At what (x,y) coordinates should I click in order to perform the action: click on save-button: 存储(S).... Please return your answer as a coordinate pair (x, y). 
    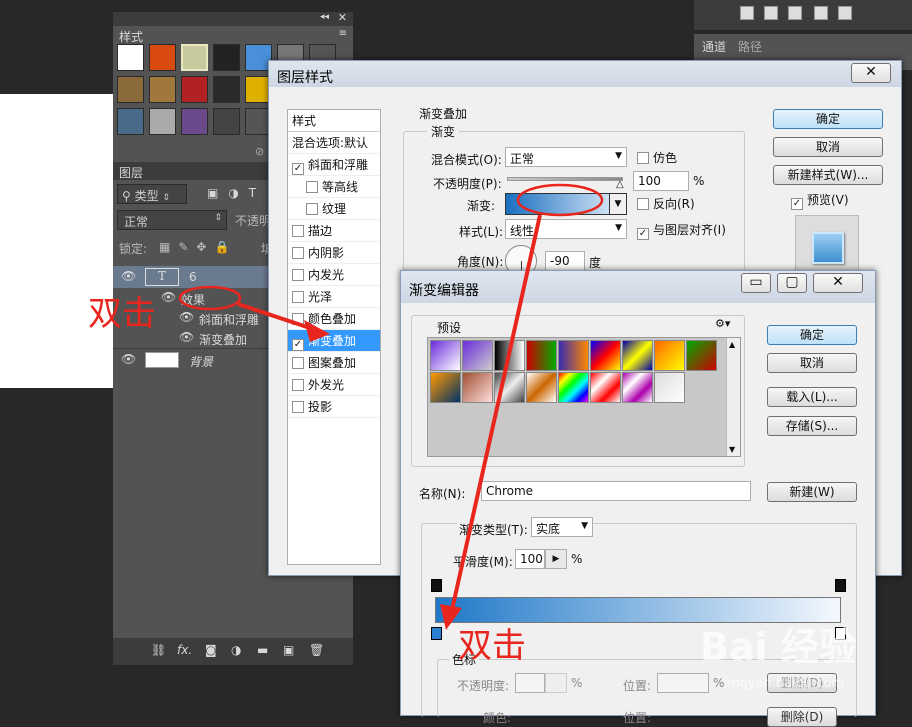
    Looking at the image, I should click on (812, 426).